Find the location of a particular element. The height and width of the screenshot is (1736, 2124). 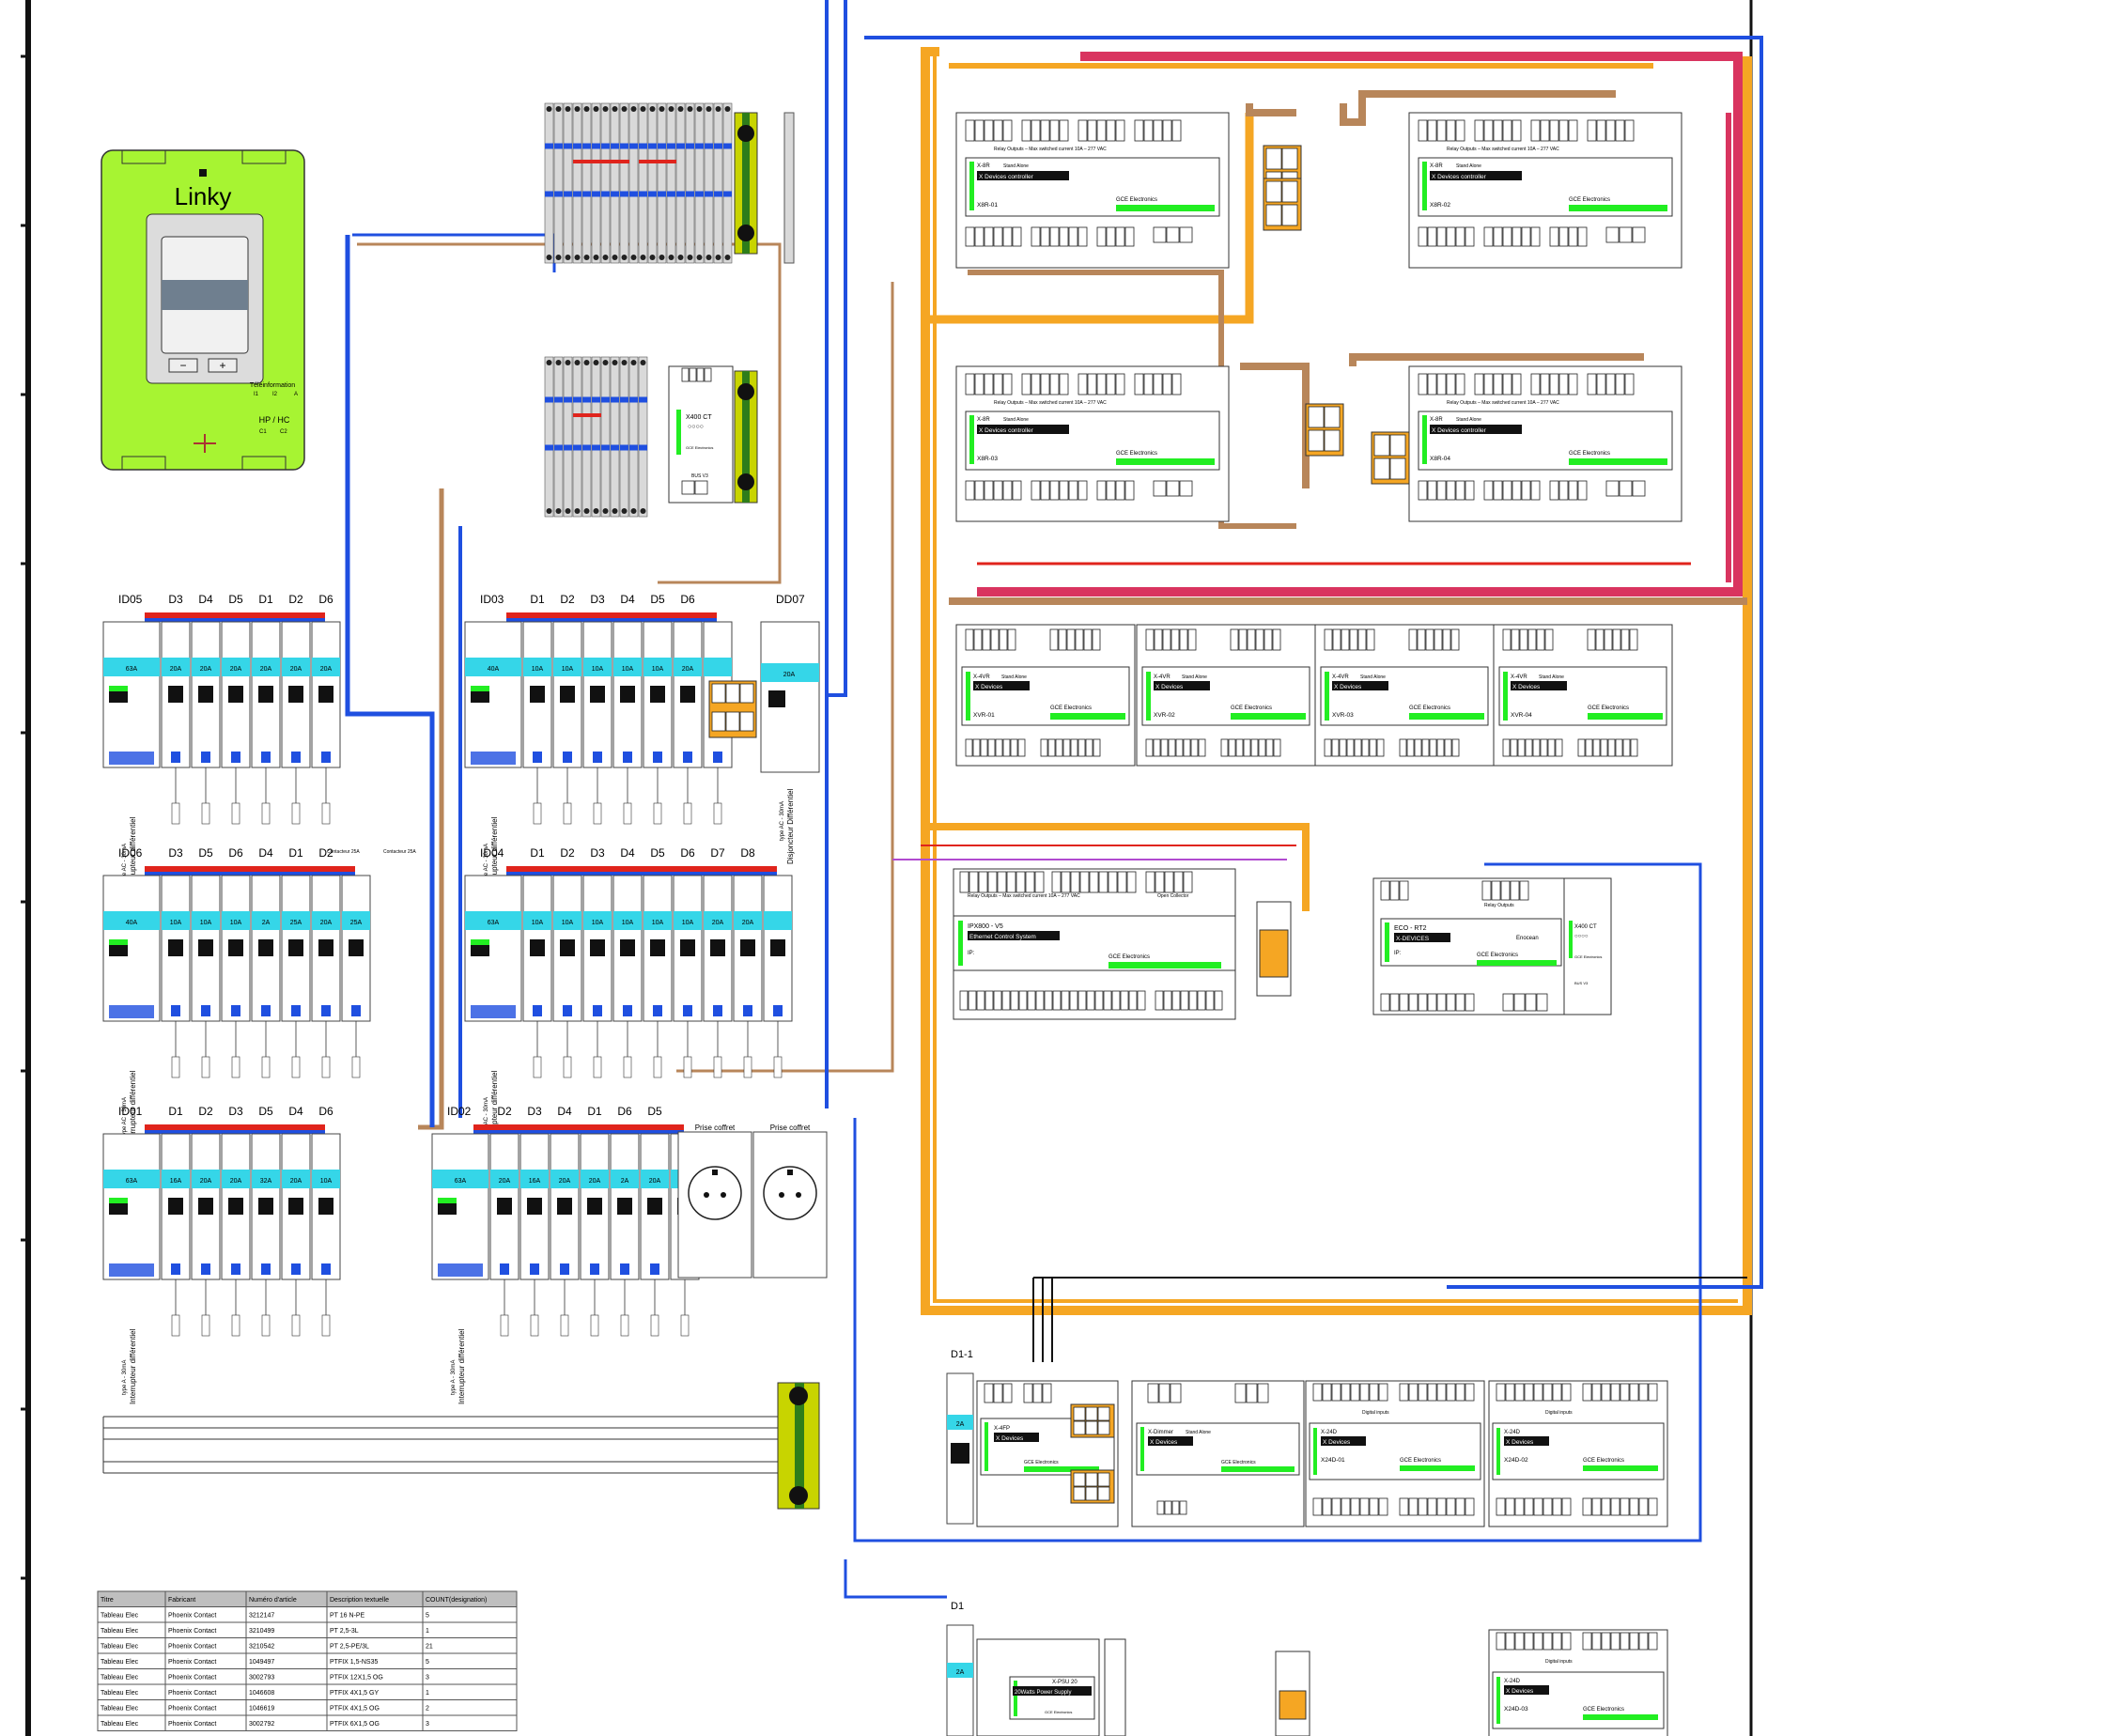

mode-label: Stand Alone is located at coordinates (1016, 166).